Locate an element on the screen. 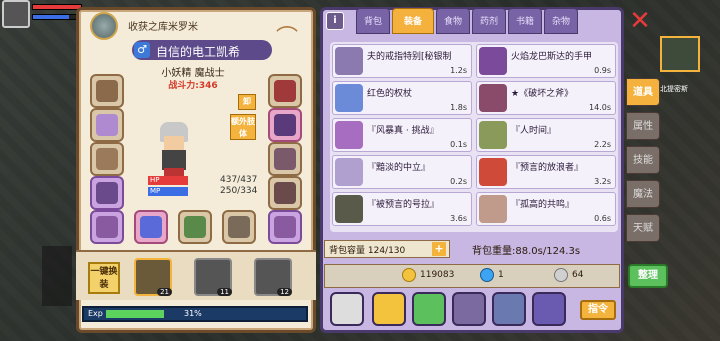  slot-head-right is located at coordinates (285, 91).